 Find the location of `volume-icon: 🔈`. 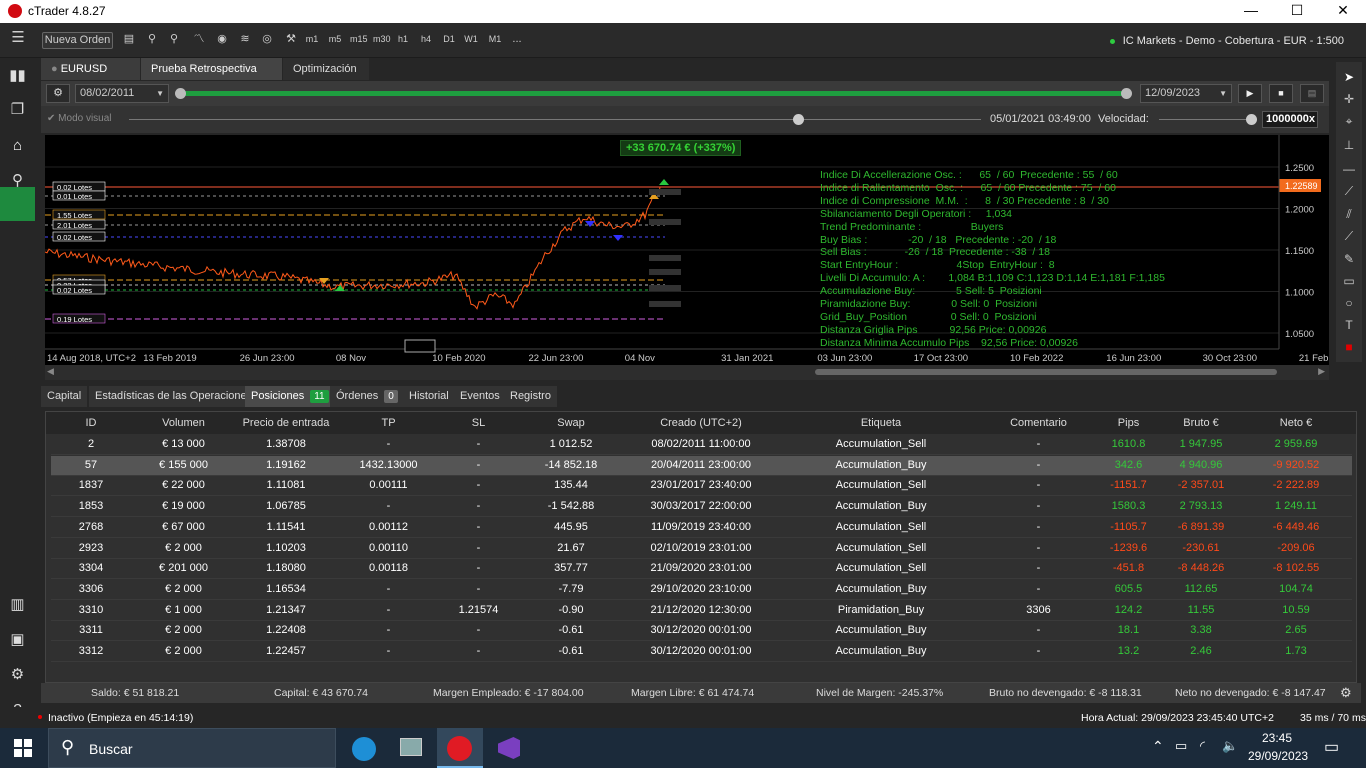

volume-icon: 🔈 is located at coordinates (1230, 746).